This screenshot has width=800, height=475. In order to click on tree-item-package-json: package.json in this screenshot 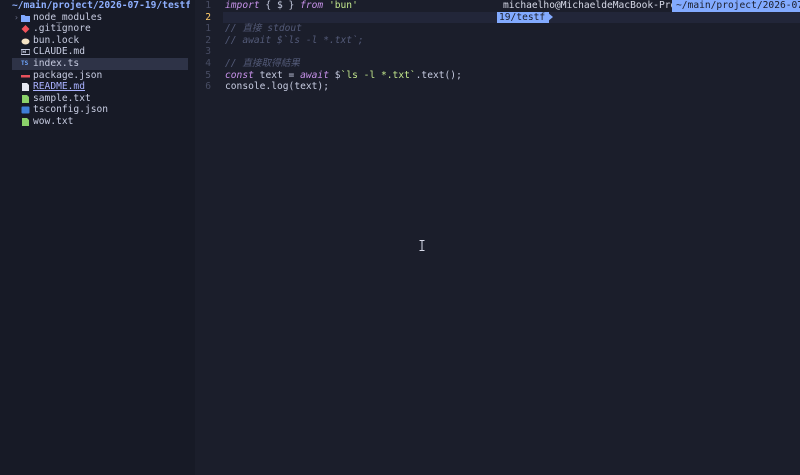, I will do `click(100, 76)`.